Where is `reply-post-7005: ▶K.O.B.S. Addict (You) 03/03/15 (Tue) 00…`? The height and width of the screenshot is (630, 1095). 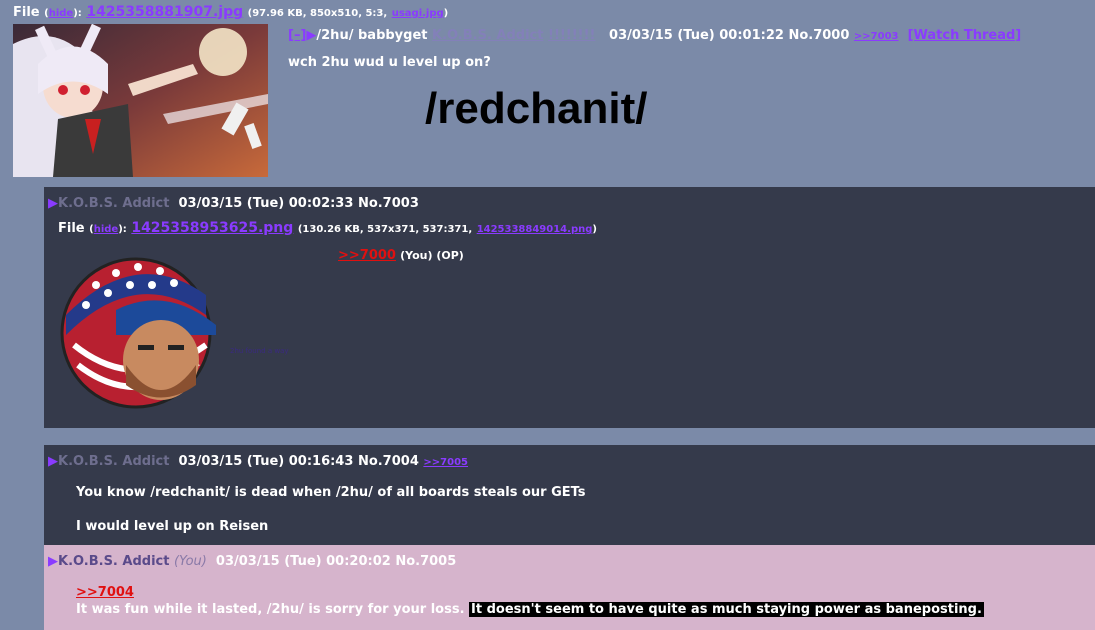 reply-post-7005: ▶K.O.B.S. Addict (You) 03/03/15 (Tue) 00… is located at coordinates (569, 587).